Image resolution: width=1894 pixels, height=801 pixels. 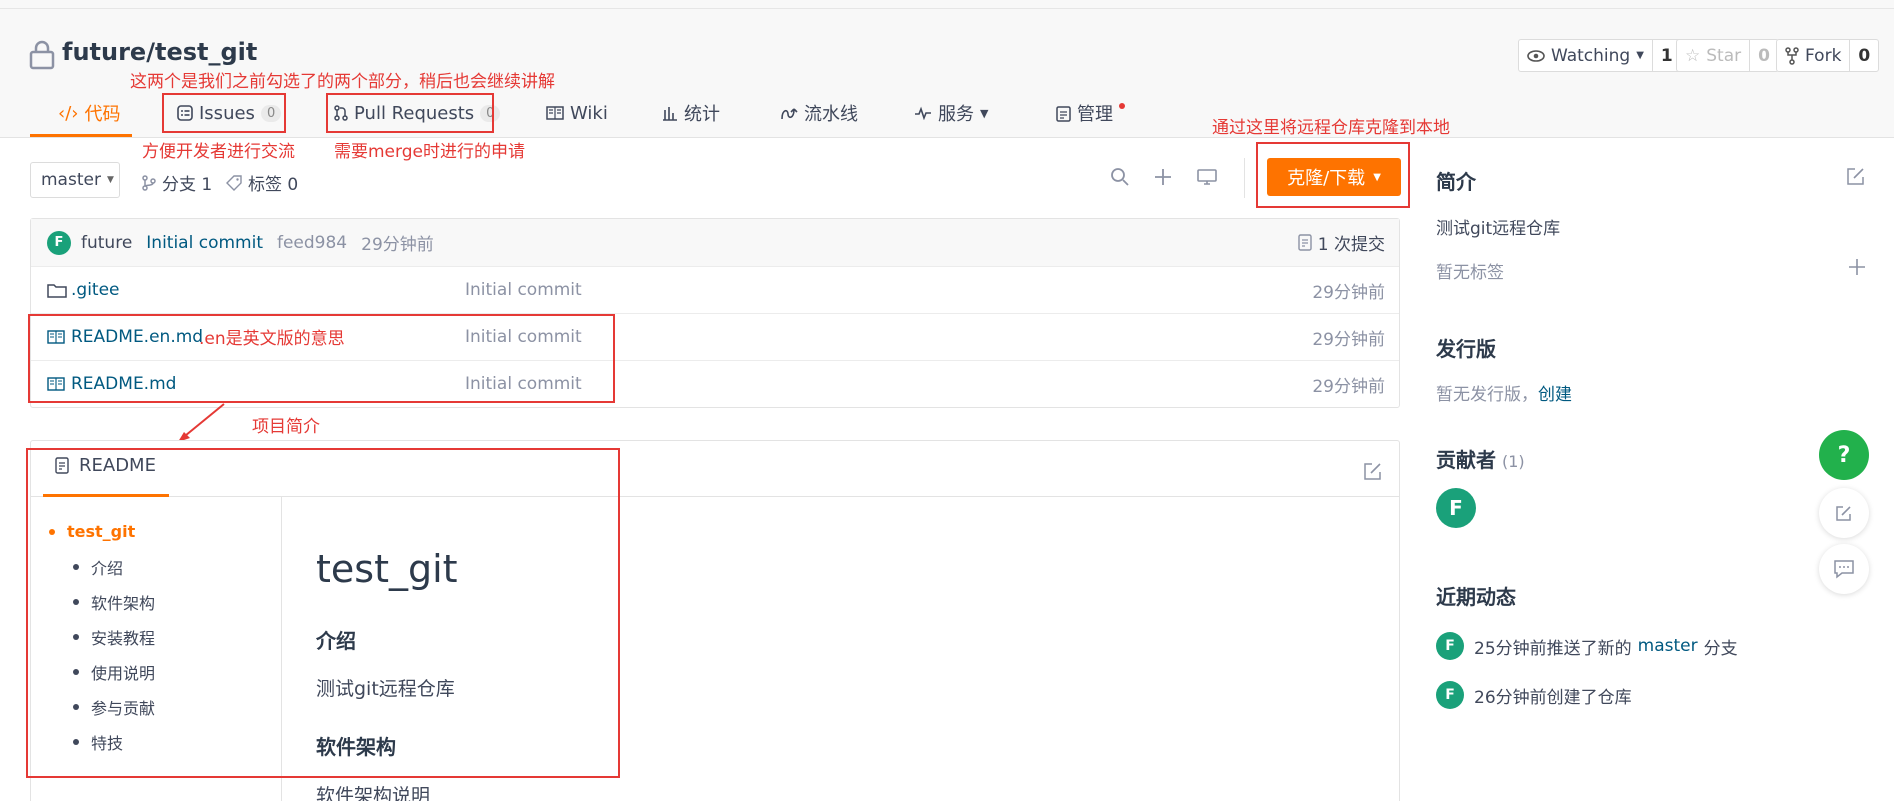 I want to click on chat-icon, so click(x=1844, y=569).